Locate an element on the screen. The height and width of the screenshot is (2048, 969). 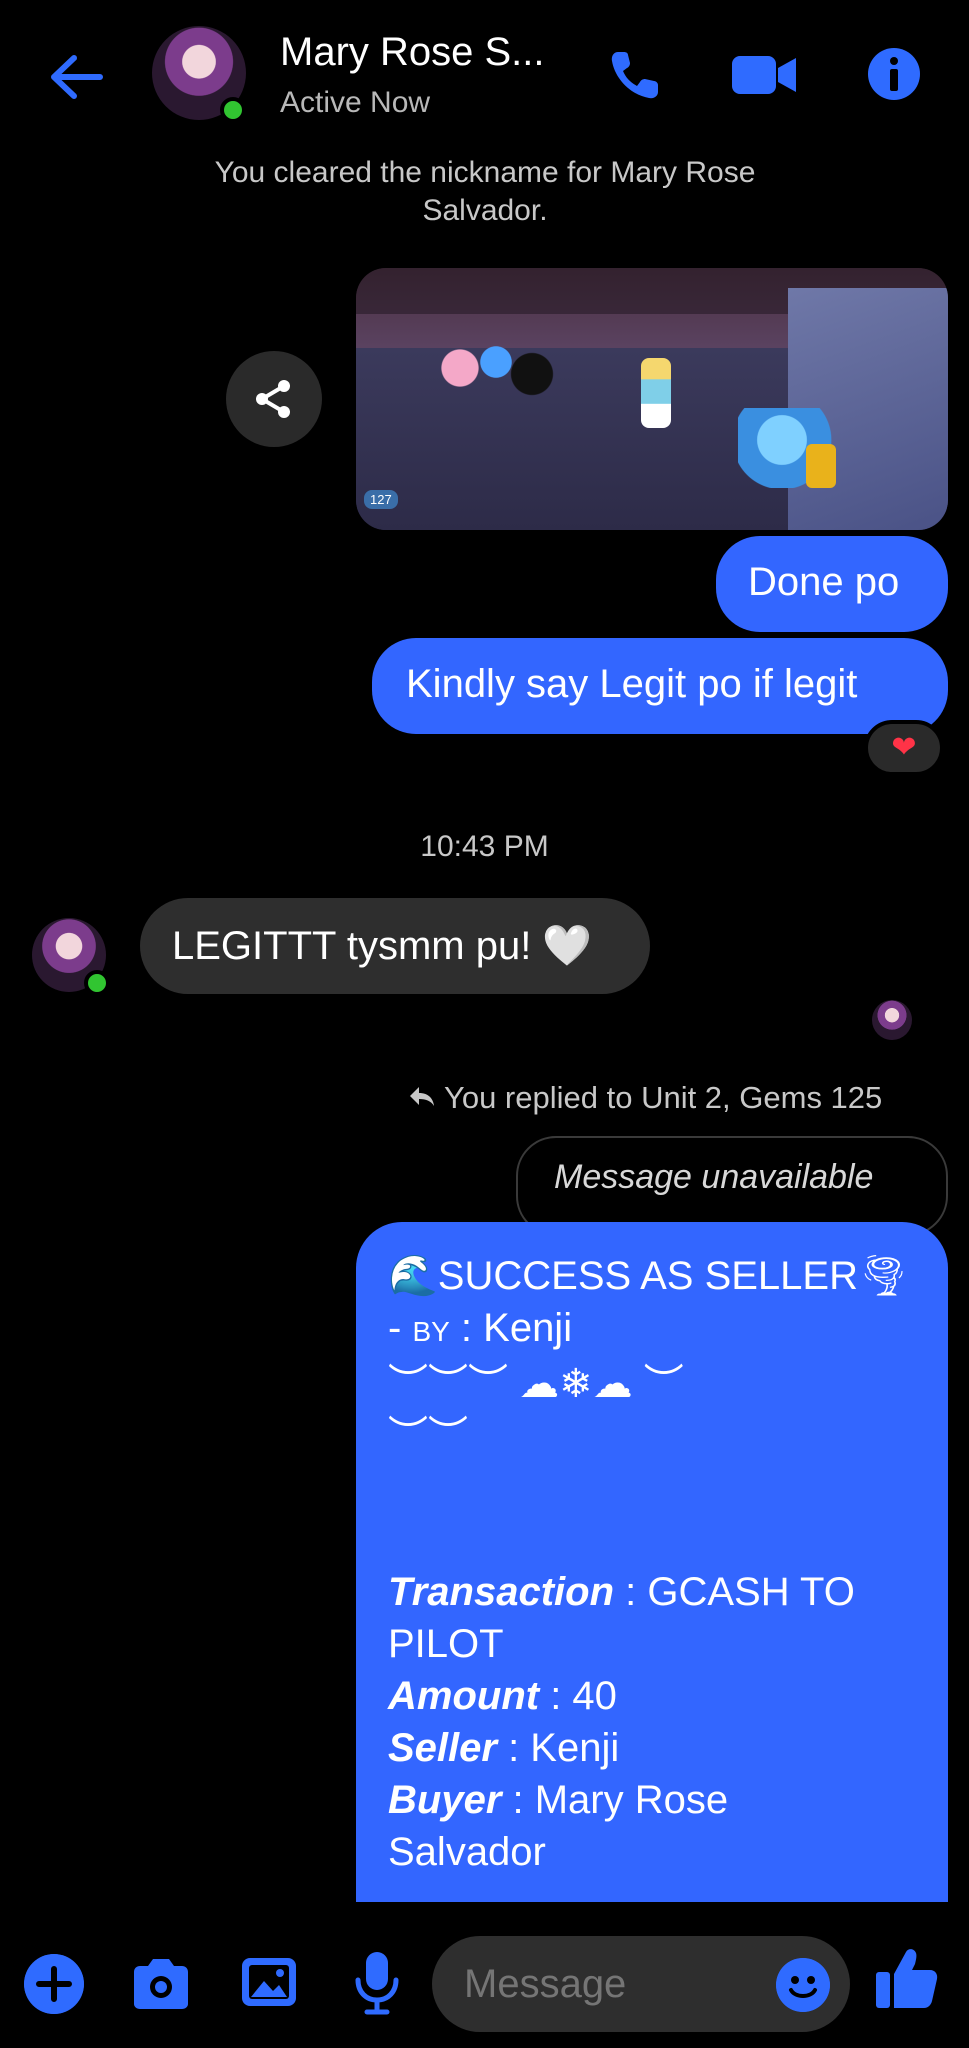
card-by-line: - BY : Kenji is located at coordinates (653, 1330).